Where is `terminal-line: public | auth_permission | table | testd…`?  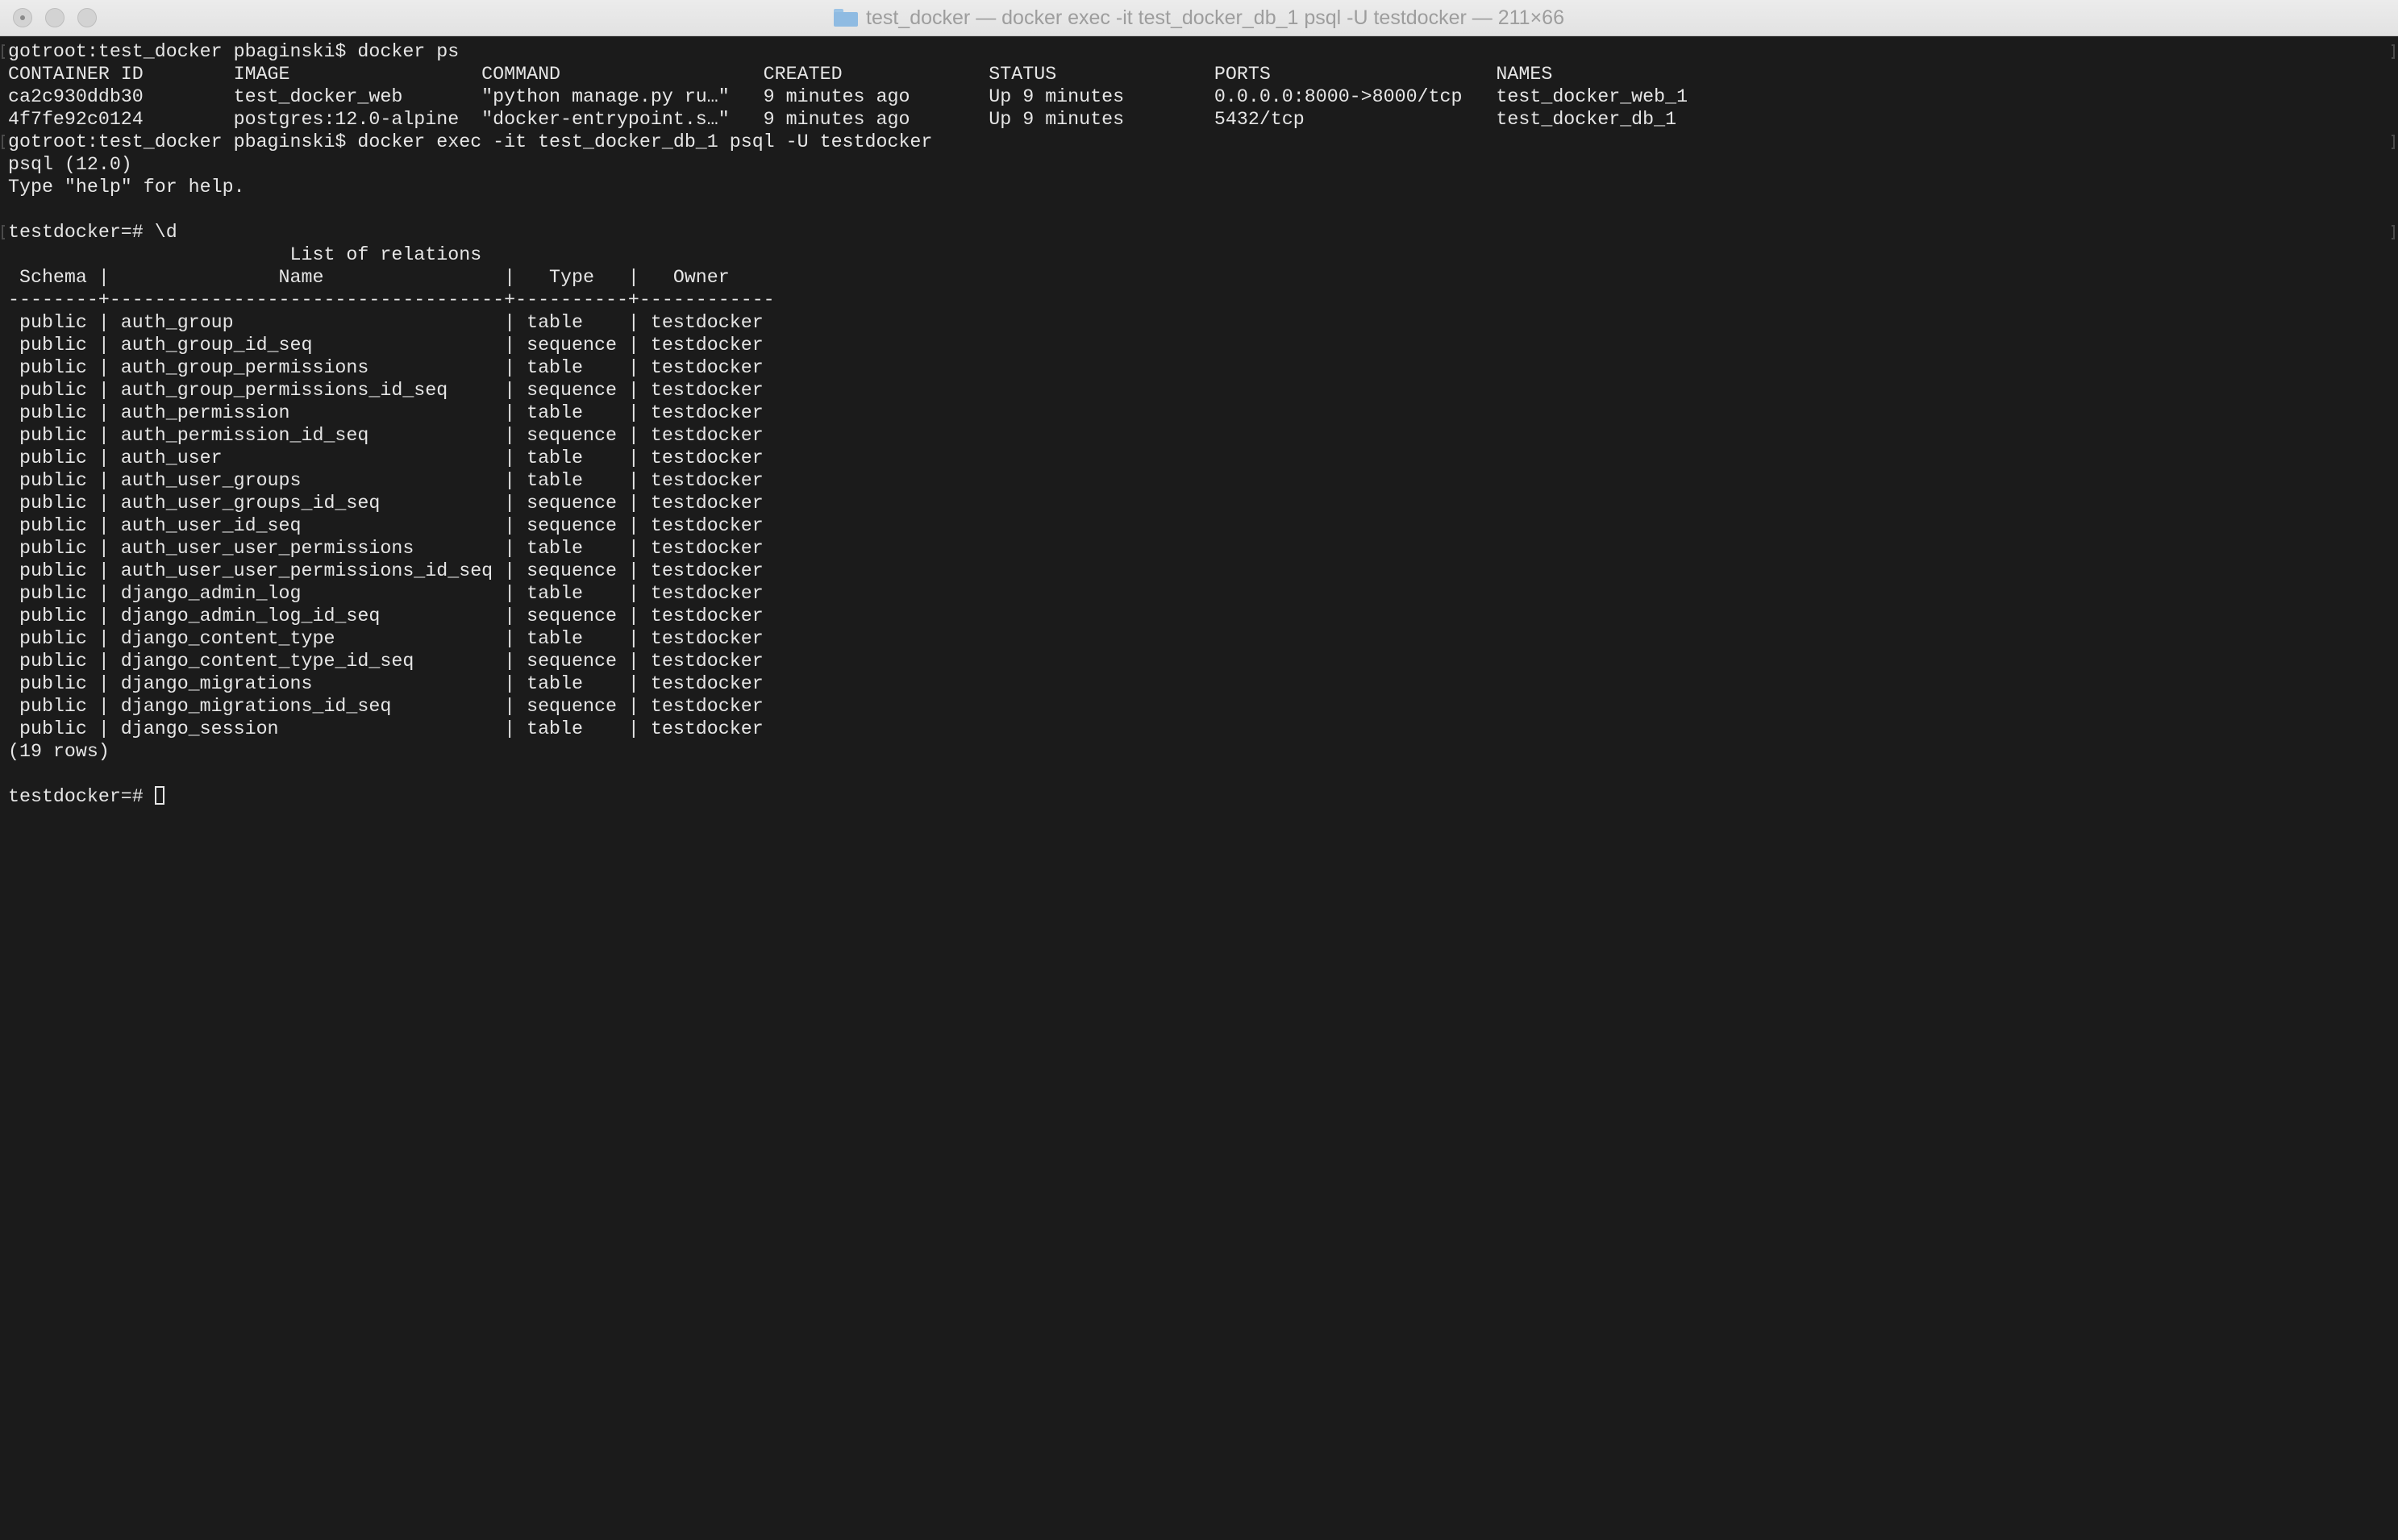
terminal-line: public | auth_permission | table | testd… is located at coordinates (386, 412).